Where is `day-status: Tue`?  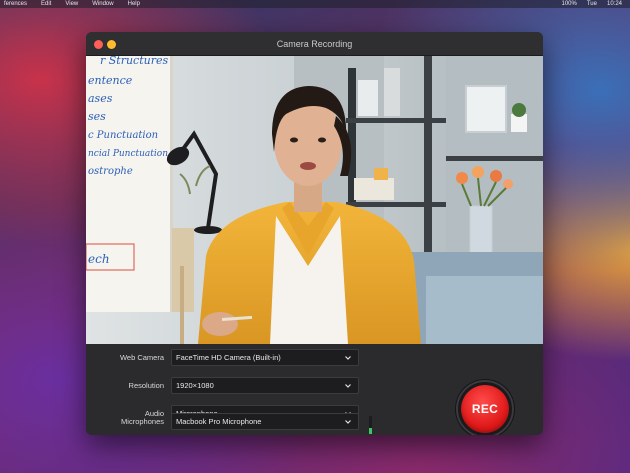
day-status: Tue is located at coordinates (591, 4).